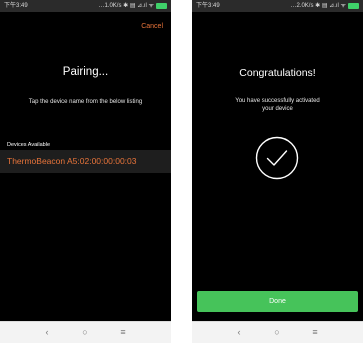  Describe the element at coordinates (277, 158) in the screenshot. I see `check-circle-icon` at that location.